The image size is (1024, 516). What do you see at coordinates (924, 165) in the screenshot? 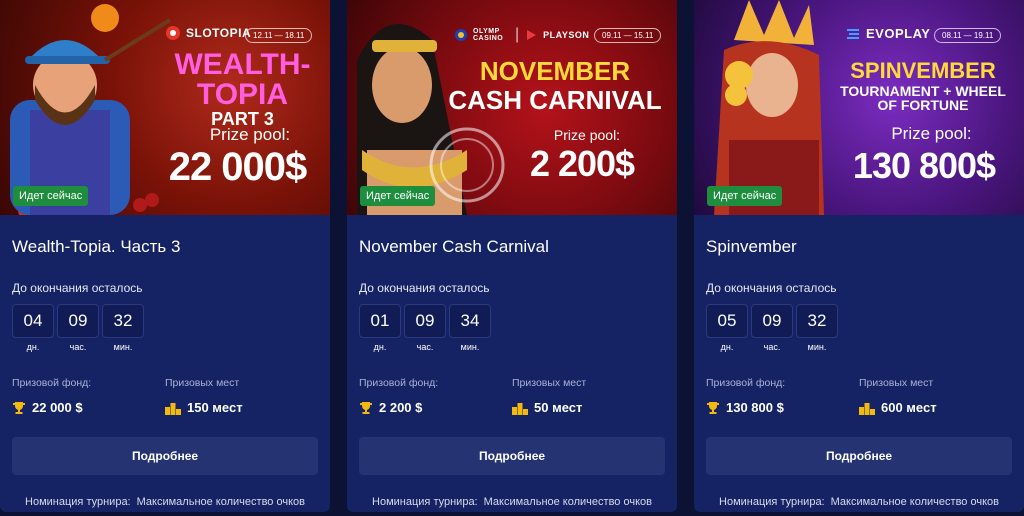
I see `prize-value: 130 800$` at bounding box center [924, 165].